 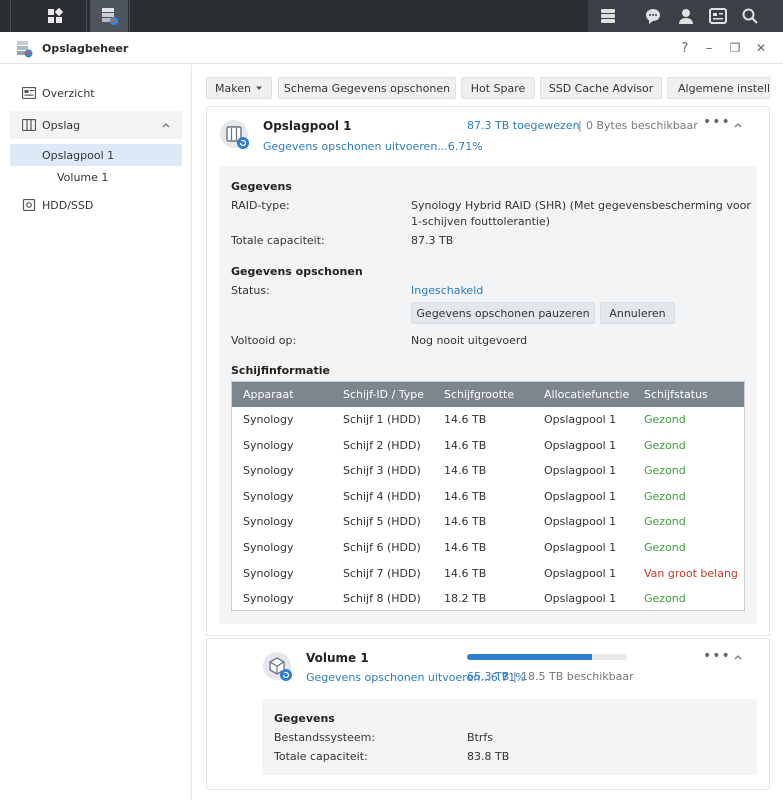 I want to click on user-icon, so click(x=686, y=16).